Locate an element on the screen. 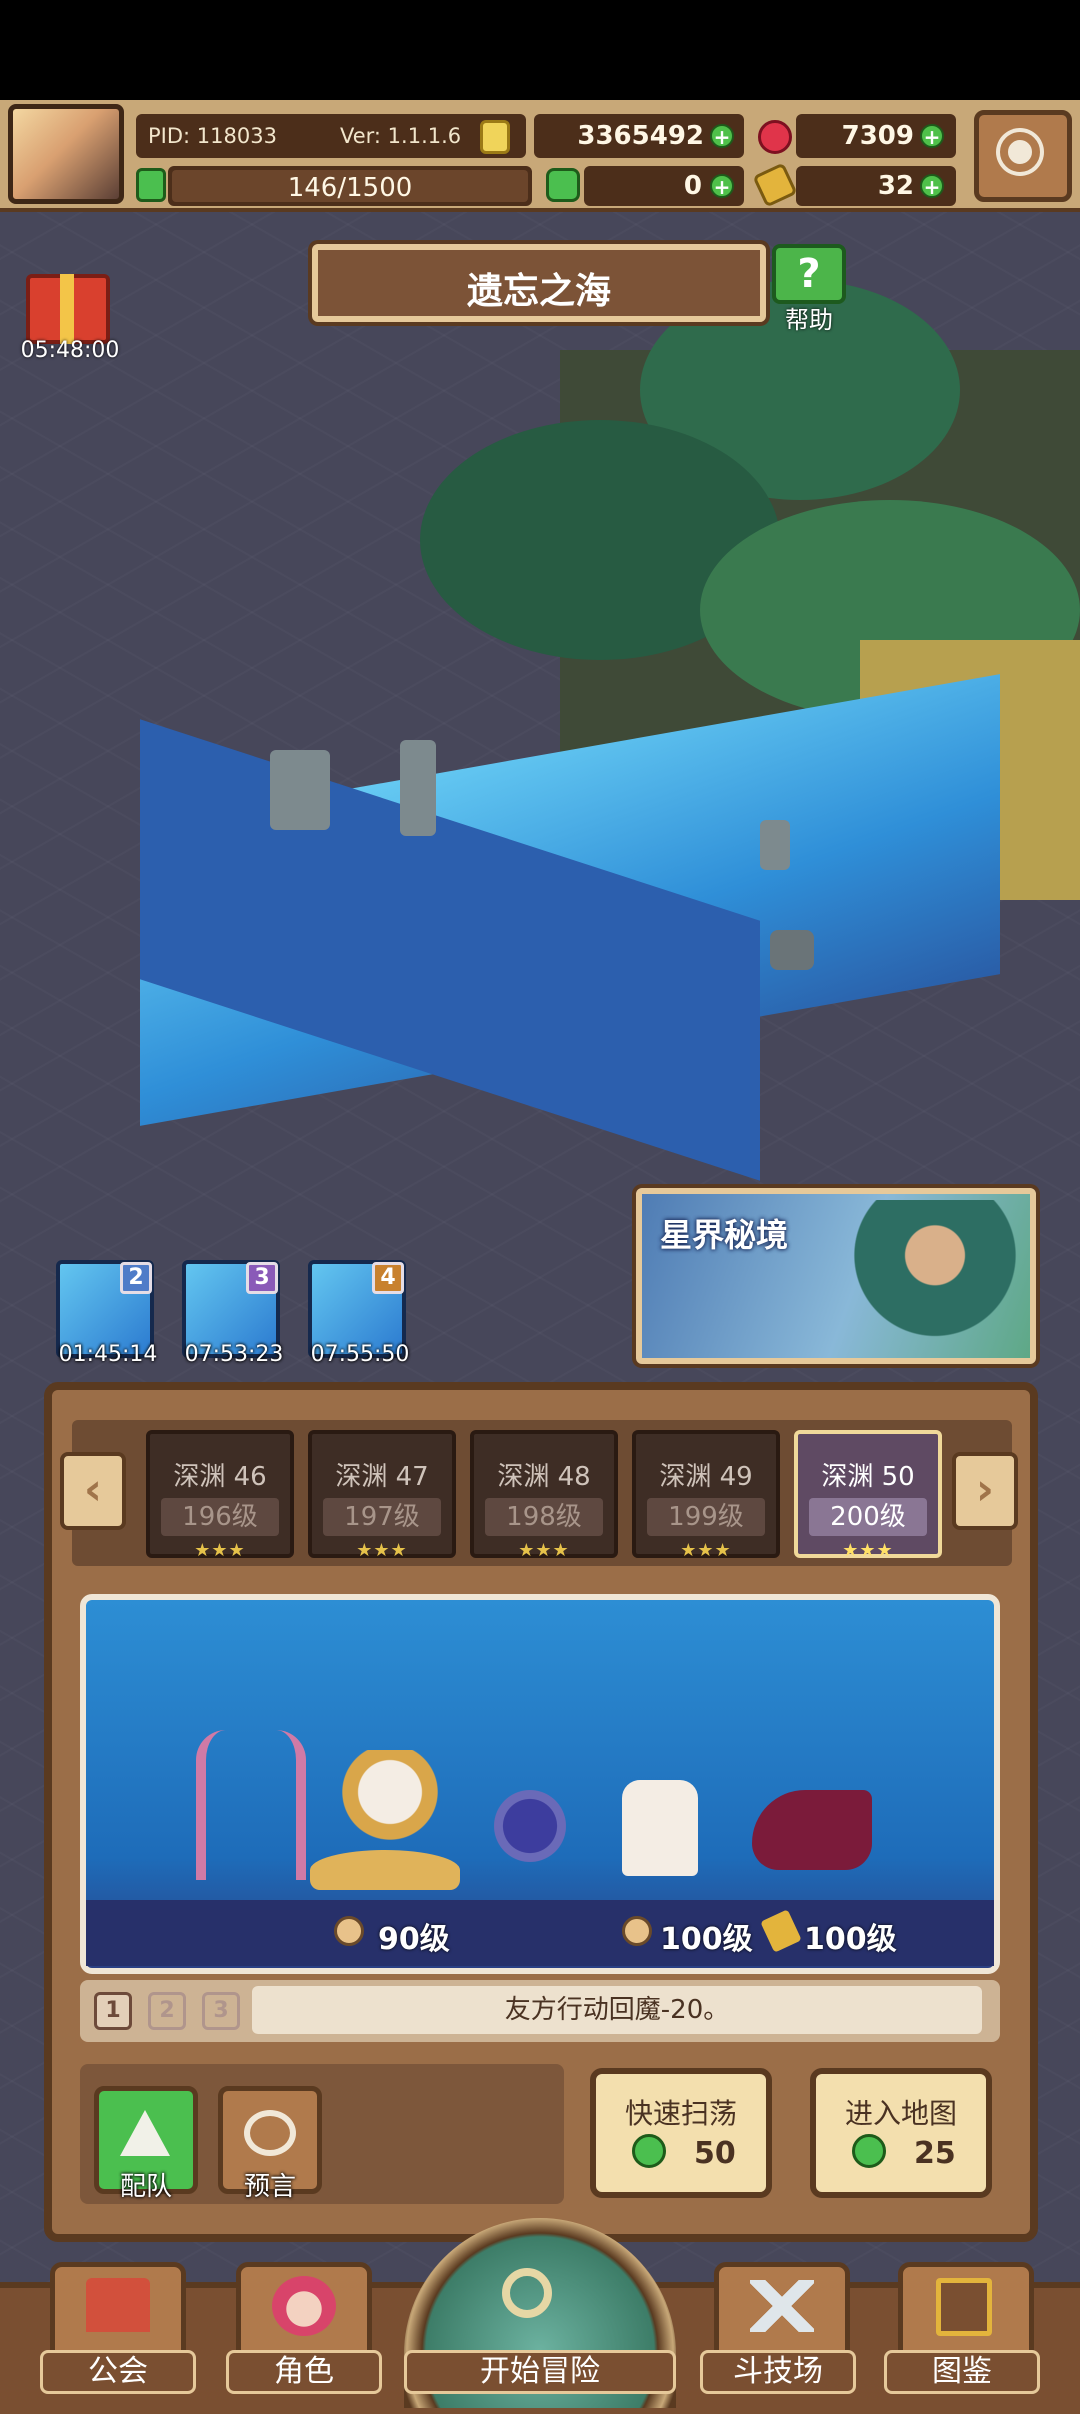 Image resolution: width=1080 pixels, height=2414 pixels. prev-stage-button: ‹ is located at coordinates (93, 1491).